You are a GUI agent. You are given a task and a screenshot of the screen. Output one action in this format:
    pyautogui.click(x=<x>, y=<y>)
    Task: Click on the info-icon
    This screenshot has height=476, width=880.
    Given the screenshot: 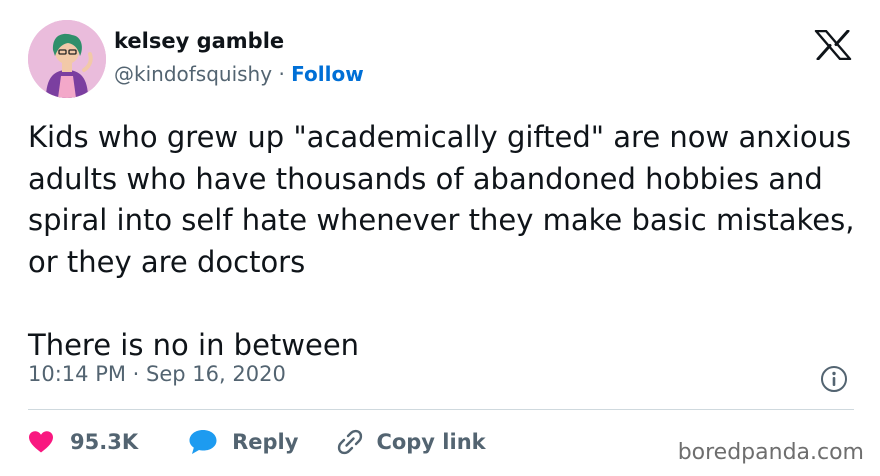 What is the action you would take?
    pyautogui.click(x=834, y=379)
    